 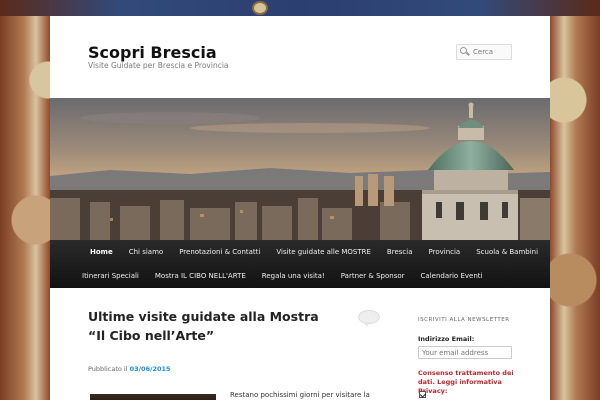 I want to click on menu-item-itinerari: Itinerari Speciali, so click(x=113, y=276).